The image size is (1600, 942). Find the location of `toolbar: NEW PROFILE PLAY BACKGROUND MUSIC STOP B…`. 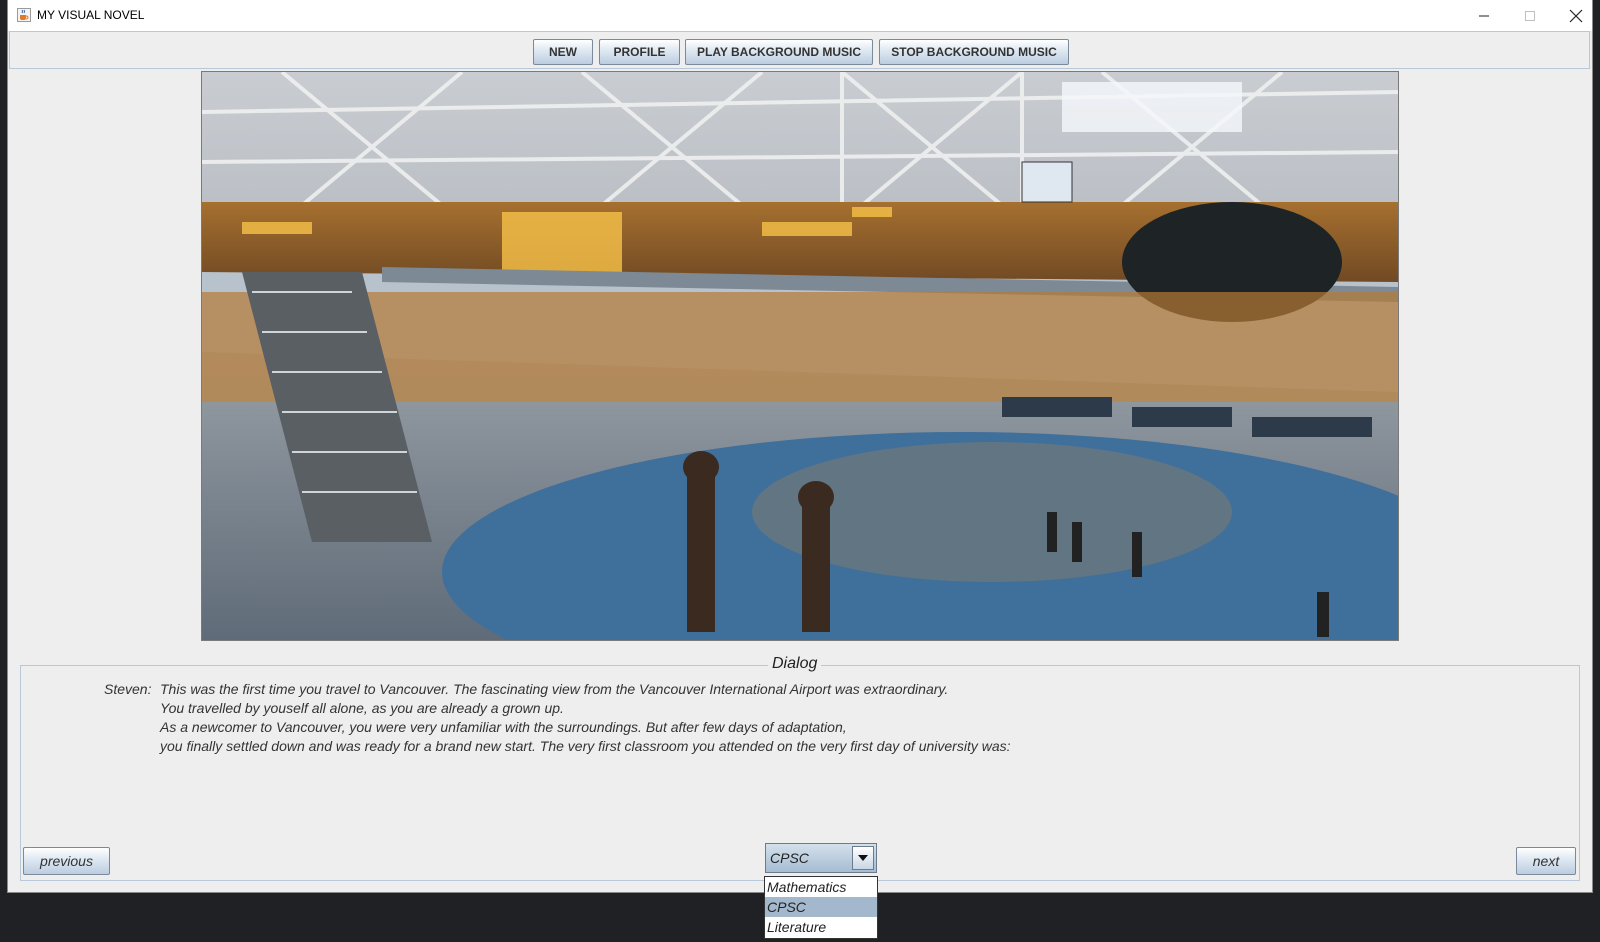

toolbar: NEW PROFILE PLAY BACKGROUND MUSIC STOP B… is located at coordinates (799, 50).